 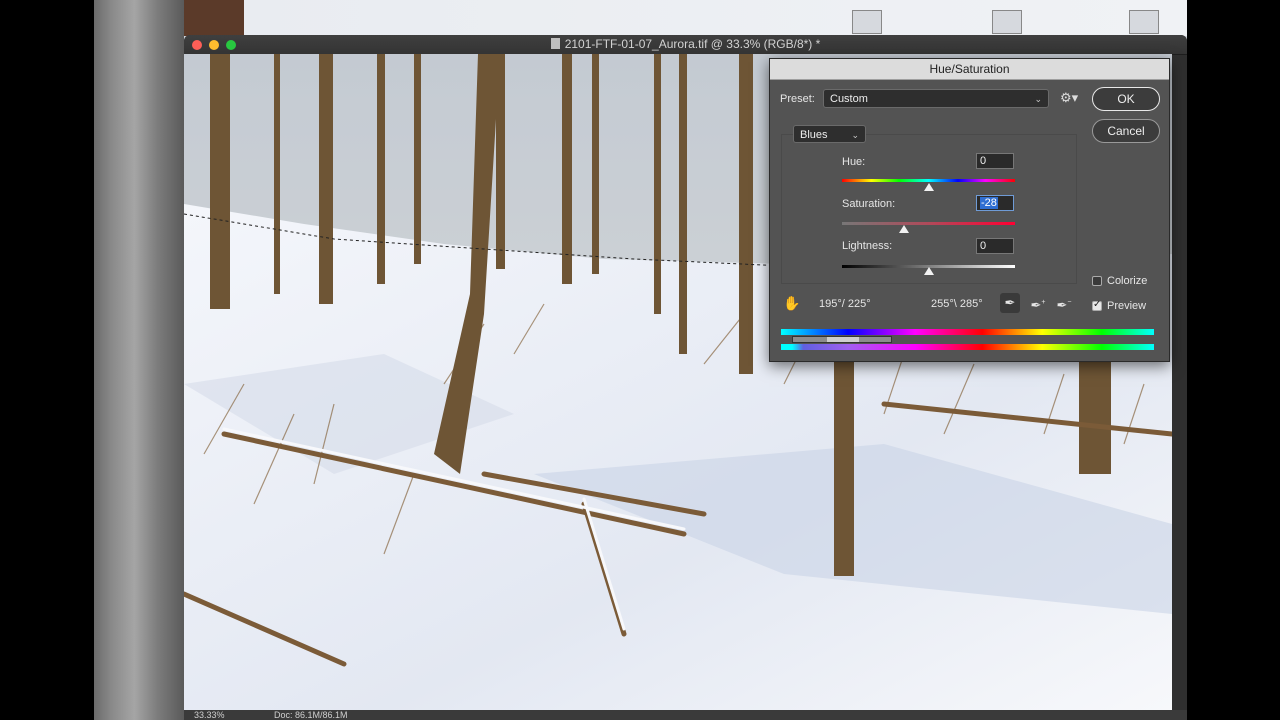 I want to click on hue-slider-track, so click(x=928, y=180).